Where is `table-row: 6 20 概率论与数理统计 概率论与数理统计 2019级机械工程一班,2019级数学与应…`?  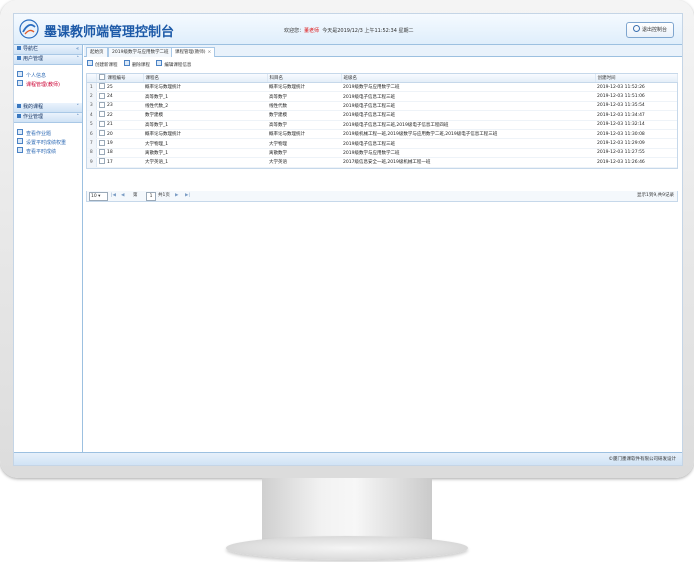 table-row: 6 20 概率论与数理统计 概率论与数理统计 2019级机械工程一班,2019级数学与应… is located at coordinates (382, 134).